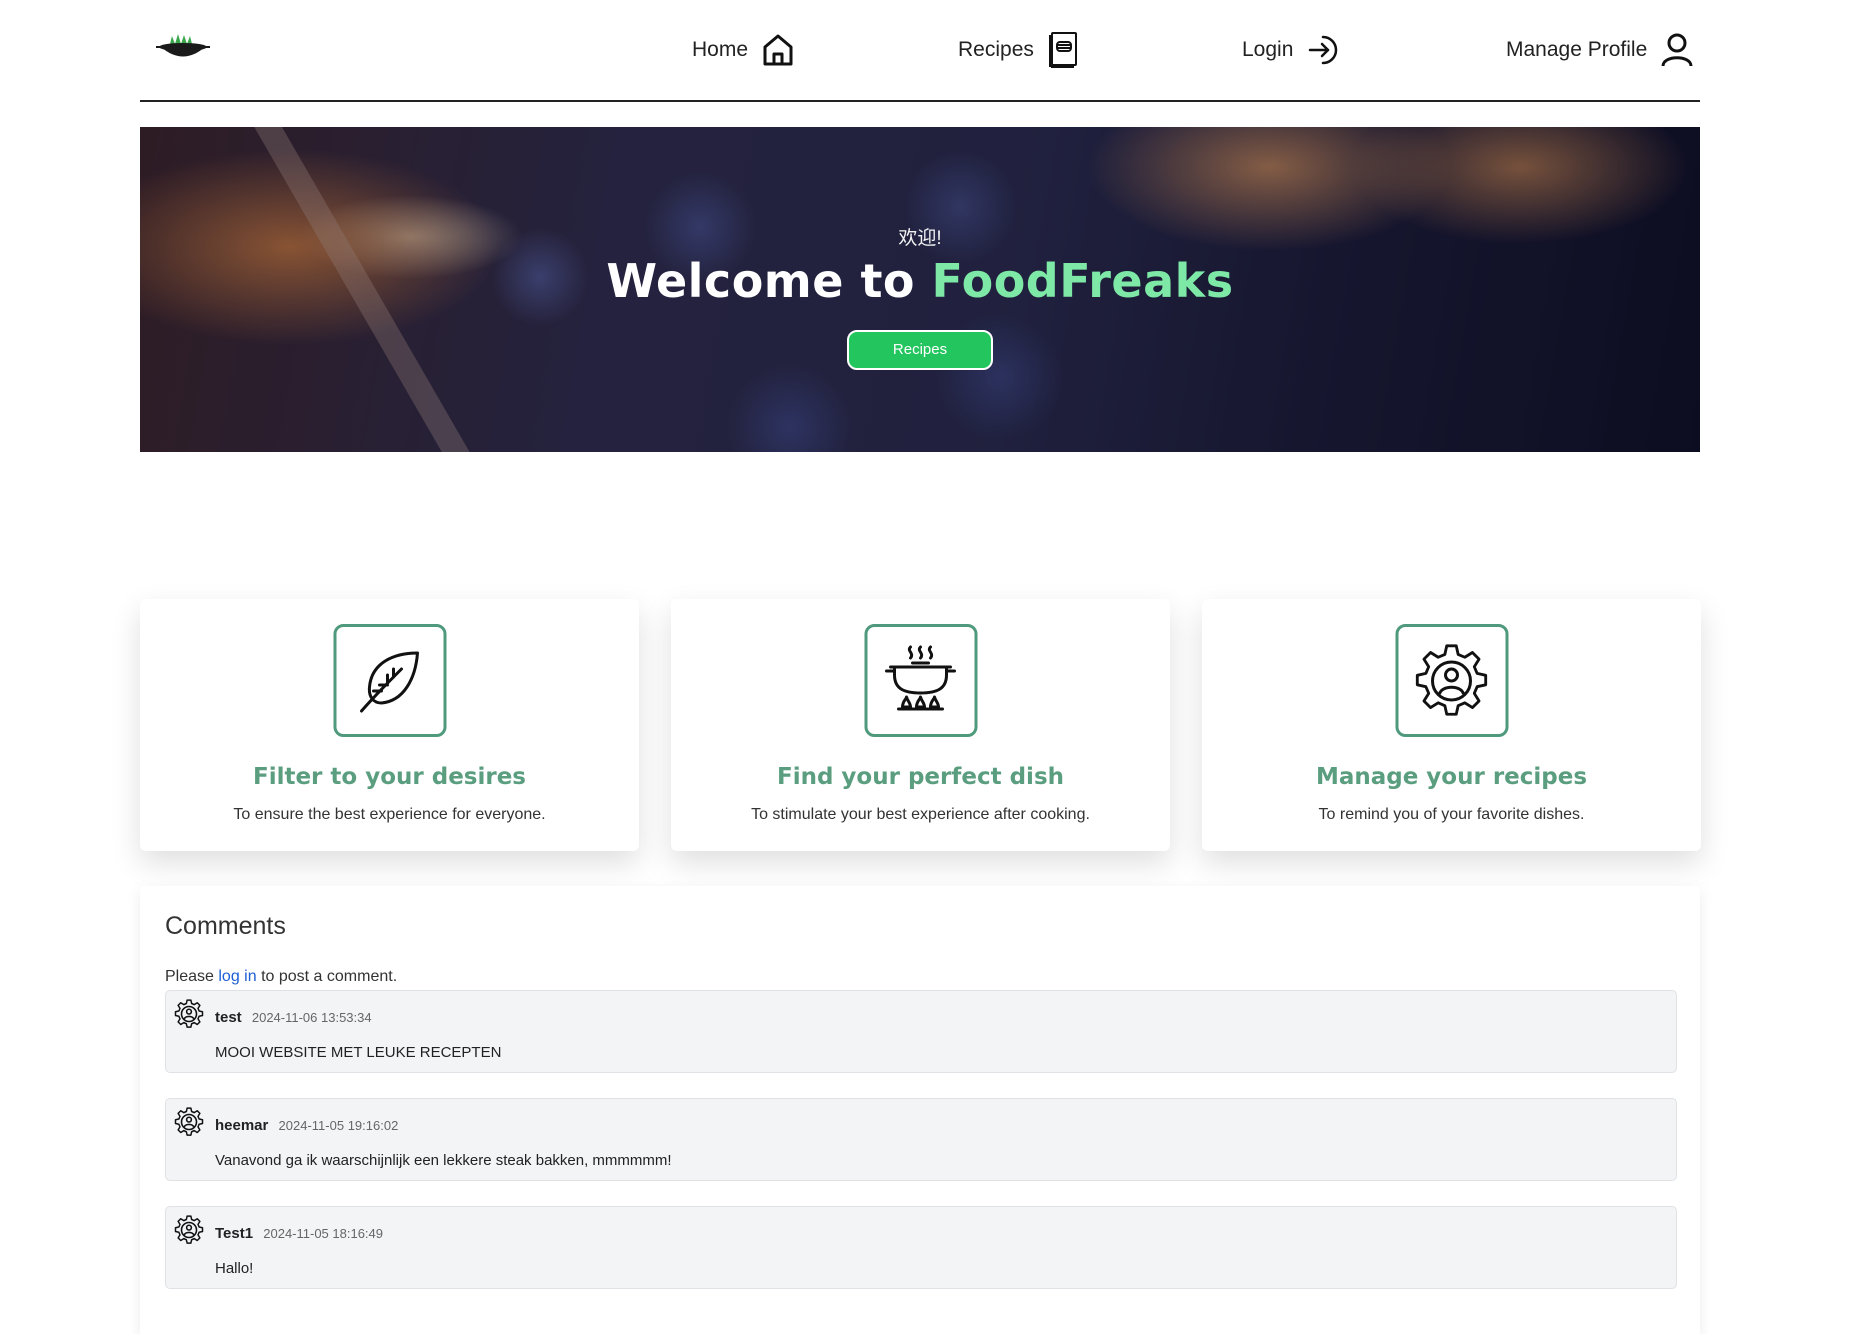 This screenshot has height=1334, width=1867. What do you see at coordinates (323, 1233) in the screenshot?
I see `comment-timestamp: 2024-11-05 18:16:49` at bounding box center [323, 1233].